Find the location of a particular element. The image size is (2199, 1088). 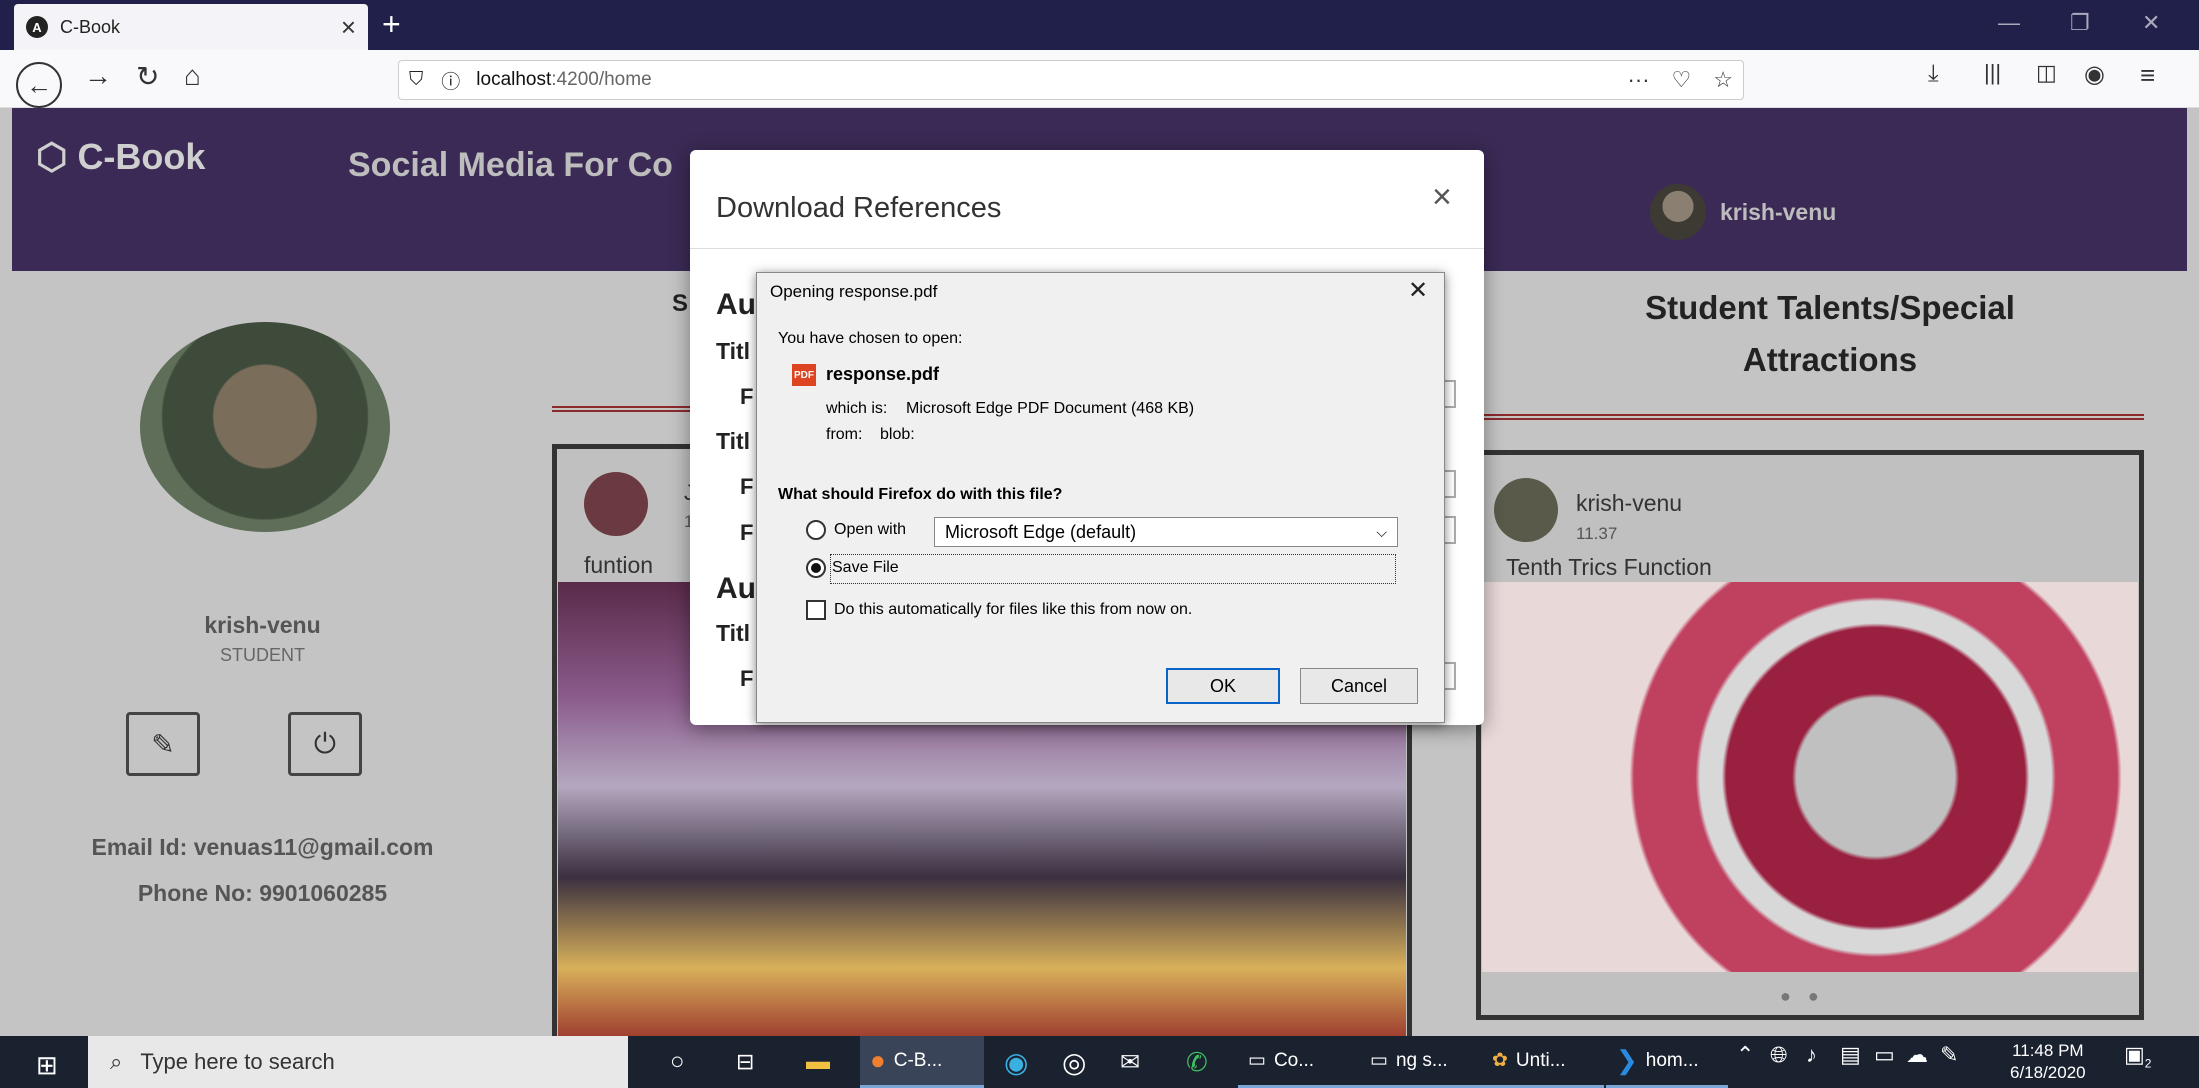

radio-button is located at coordinates (816, 530).